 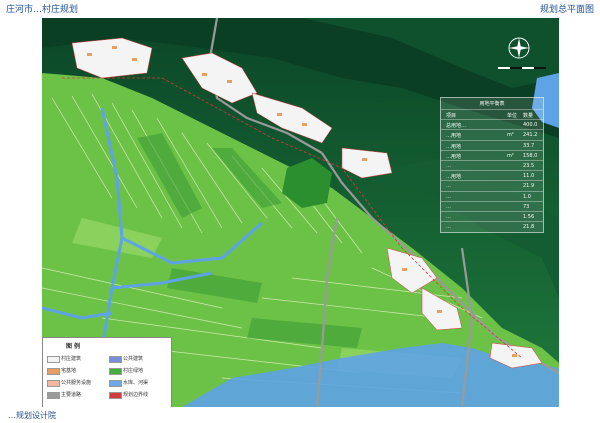 What do you see at coordinates (136, 383) in the screenshot?
I see `legend-label: 水库、河渠` at bounding box center [136, 383].